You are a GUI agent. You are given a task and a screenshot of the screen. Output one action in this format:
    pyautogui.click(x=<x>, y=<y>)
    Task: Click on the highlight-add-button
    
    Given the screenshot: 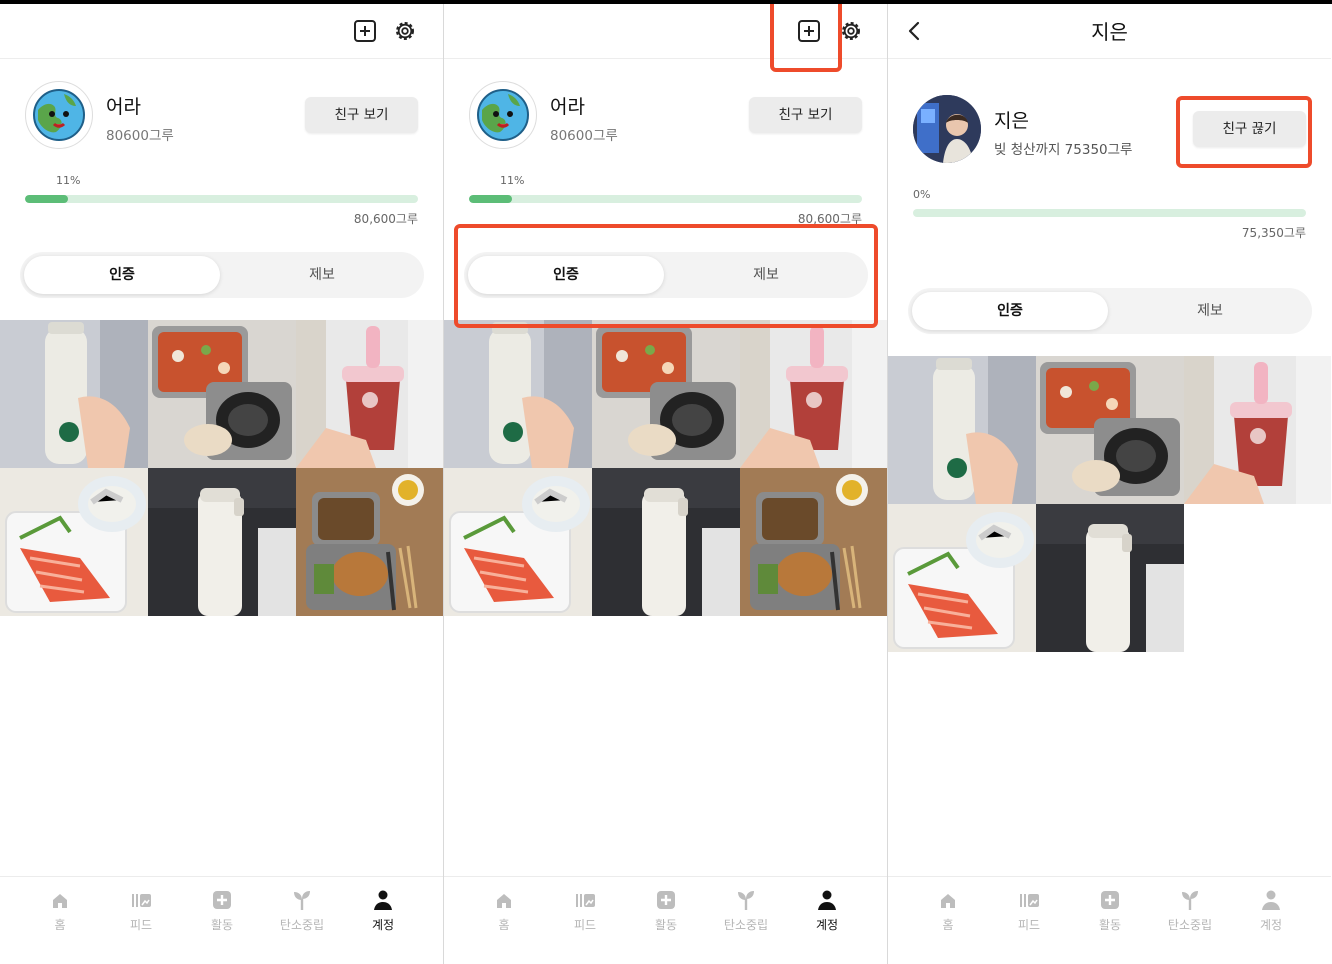 What is the action you would take?
    pyautogui.click(x=806, y=38)
    